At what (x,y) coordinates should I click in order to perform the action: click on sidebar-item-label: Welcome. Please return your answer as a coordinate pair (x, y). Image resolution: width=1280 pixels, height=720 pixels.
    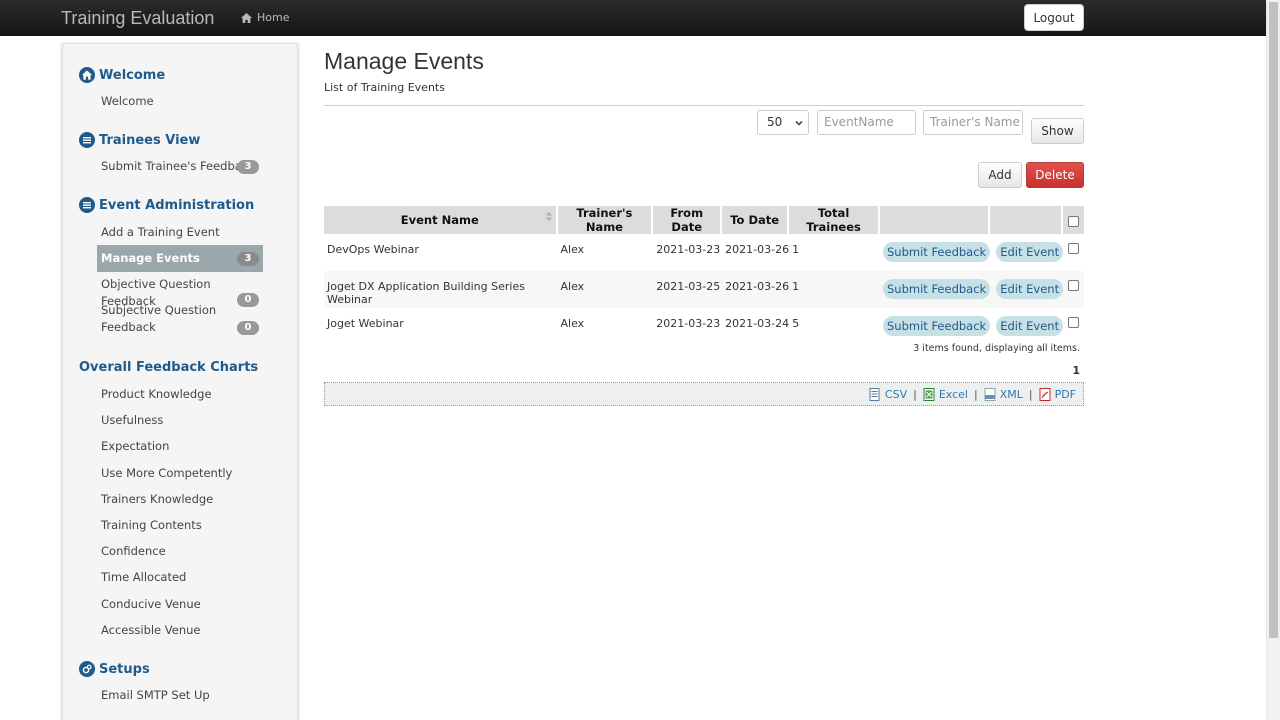
    Looking at the image, I should click on (127, 101).